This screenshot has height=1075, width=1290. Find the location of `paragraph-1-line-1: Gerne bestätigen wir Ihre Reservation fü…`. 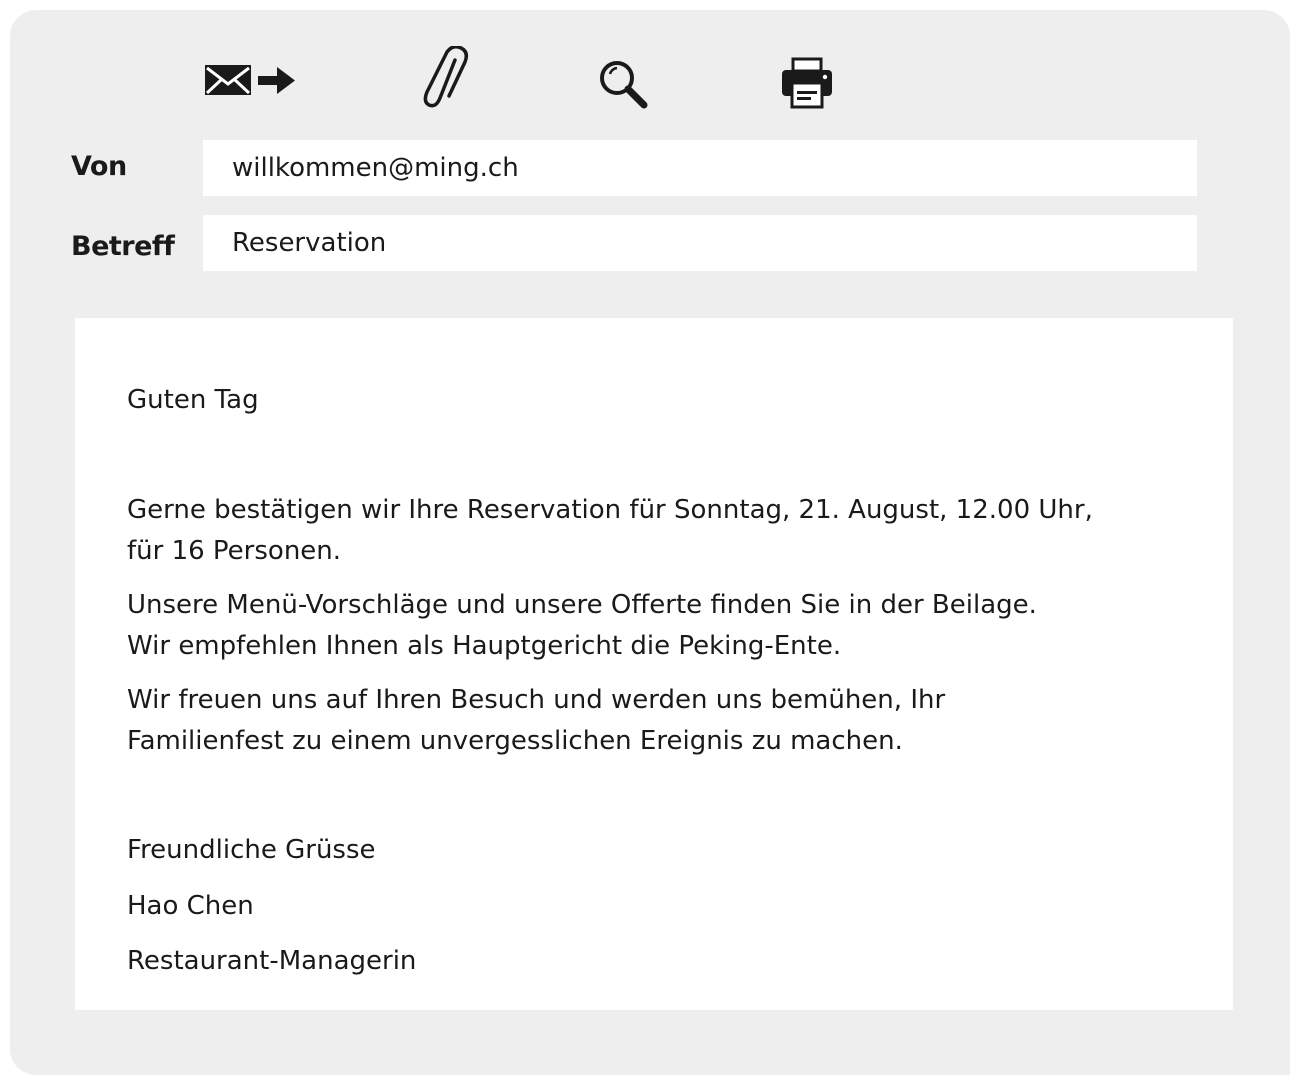

paragraph-1-line-1: Gerne bestätigen wir Ihre Reservation fü… is located at coordinates (610, 510).